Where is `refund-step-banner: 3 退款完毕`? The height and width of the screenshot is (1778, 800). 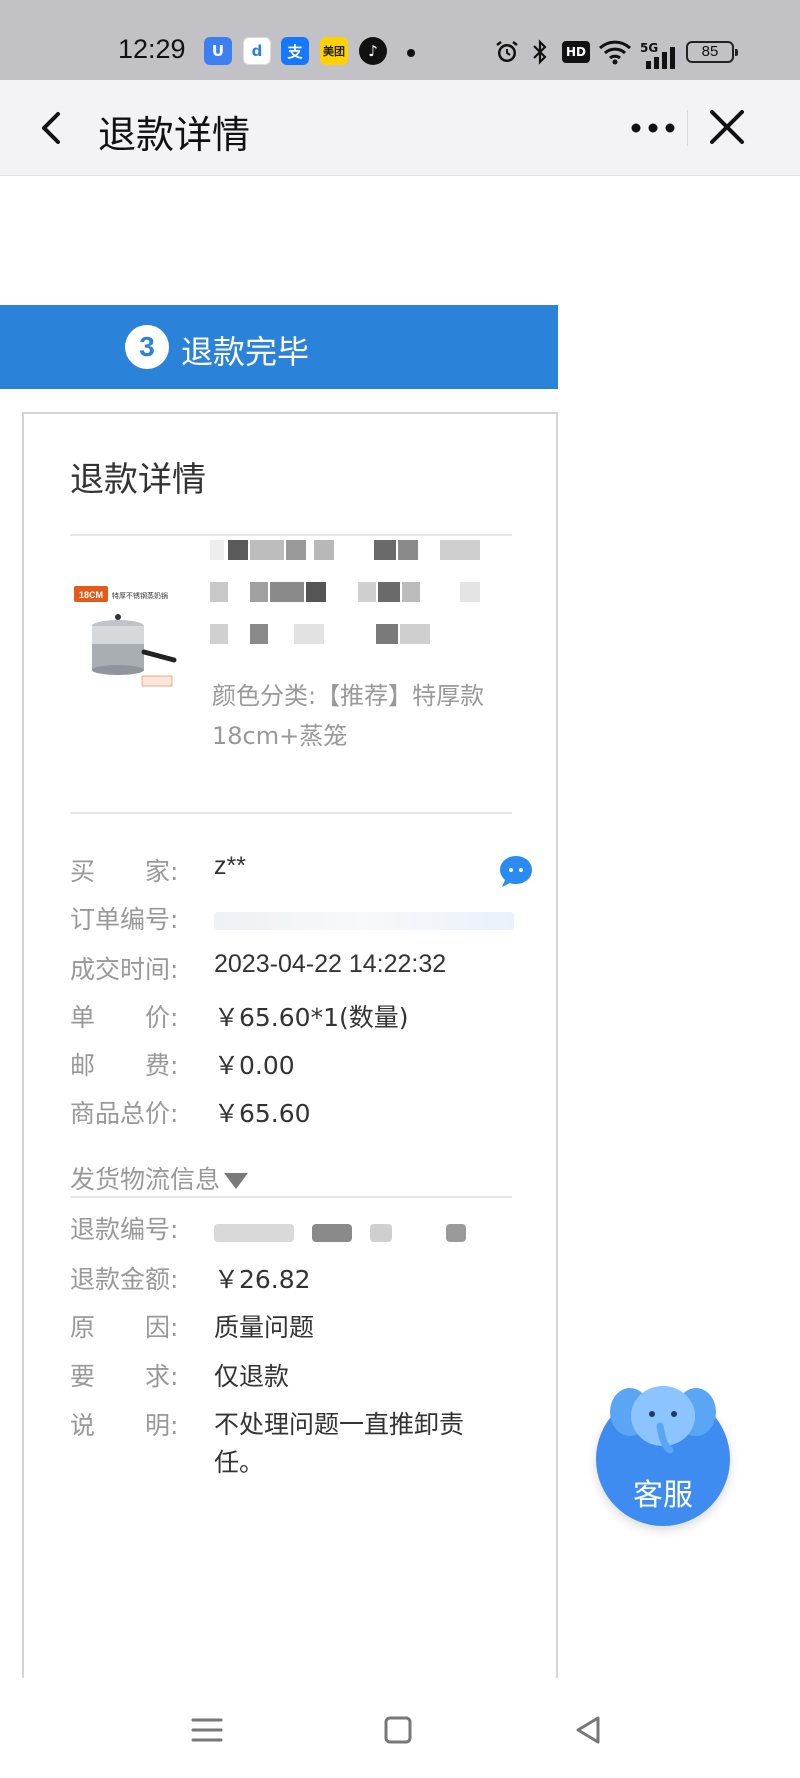
refund-step-banner: 3 退款完毕 is located at coordinates (279, 347).